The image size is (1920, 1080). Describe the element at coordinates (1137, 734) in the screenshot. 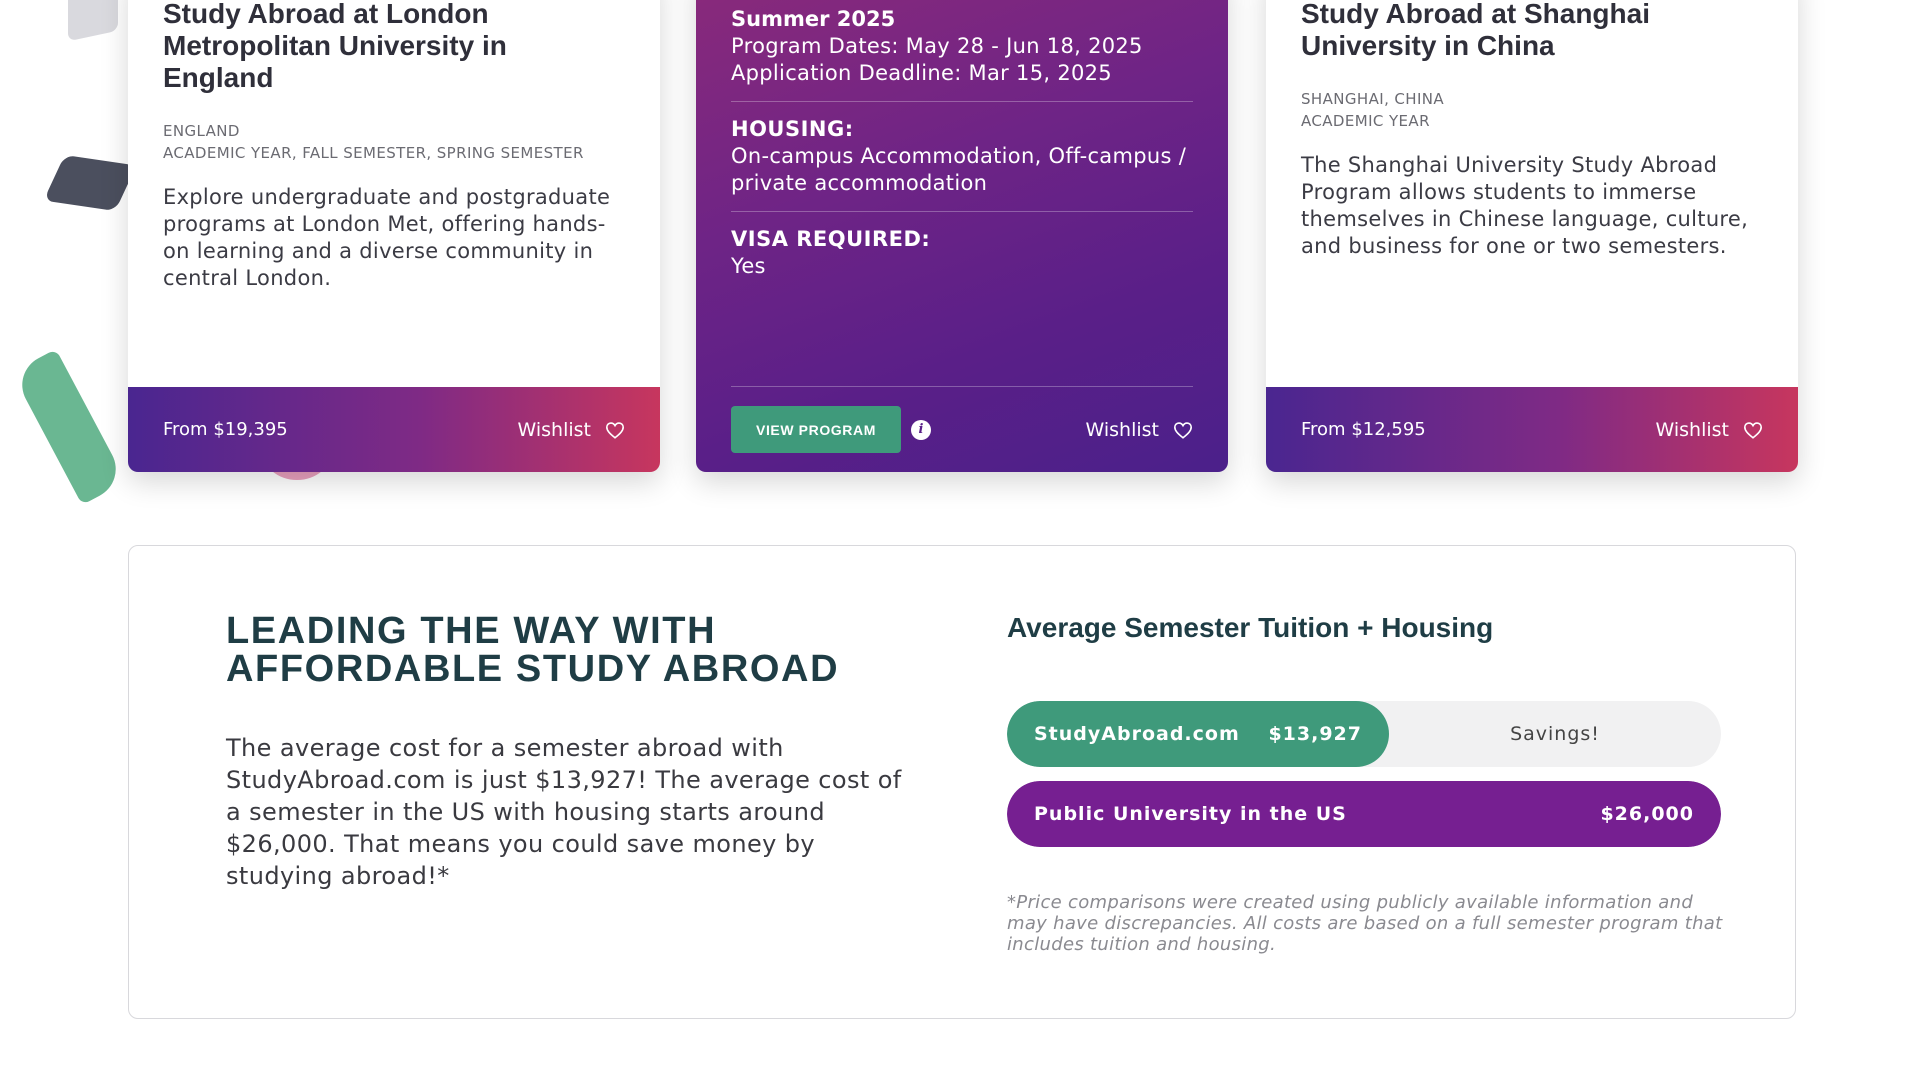

I see `bar-label: StudyAbroad.com` at that location.